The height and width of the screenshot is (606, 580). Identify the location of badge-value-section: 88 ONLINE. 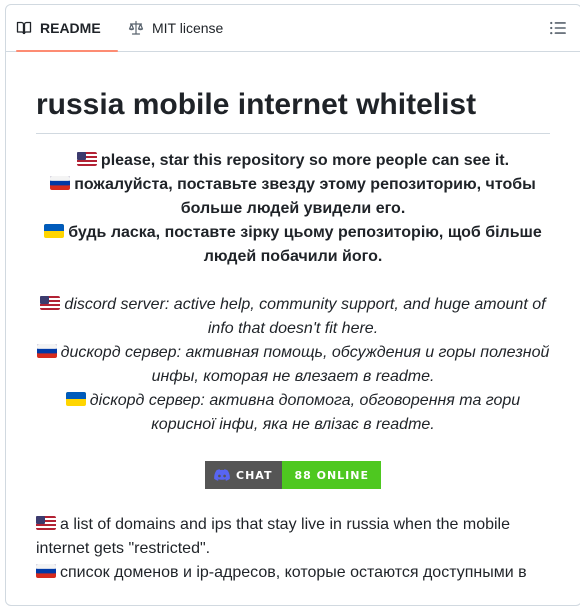
(331, 475).